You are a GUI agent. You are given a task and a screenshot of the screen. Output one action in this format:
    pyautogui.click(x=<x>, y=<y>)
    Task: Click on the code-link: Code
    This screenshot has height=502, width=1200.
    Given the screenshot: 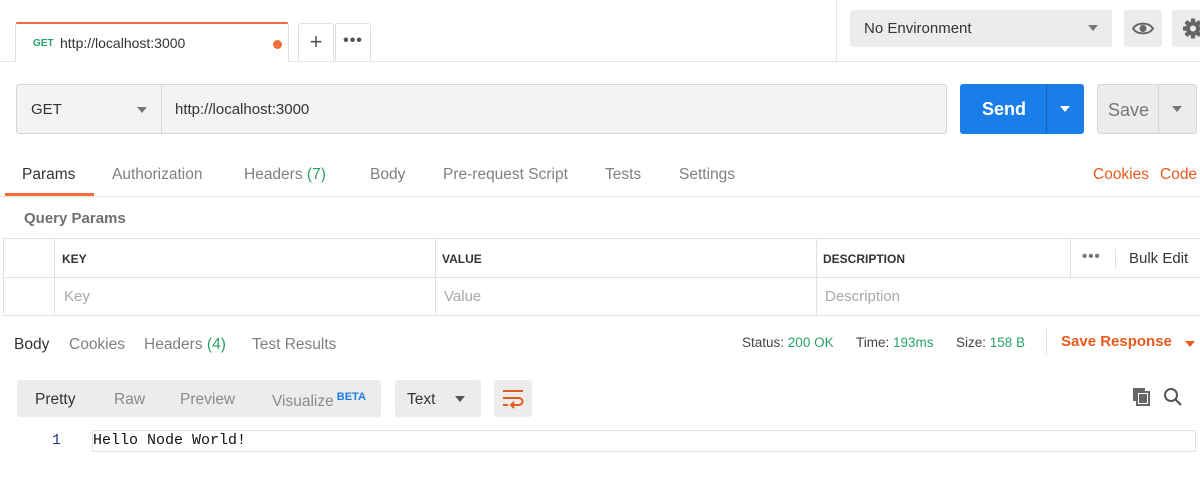 What is the action you would take?
    pyautogui.click(x=1178, y=175)
    